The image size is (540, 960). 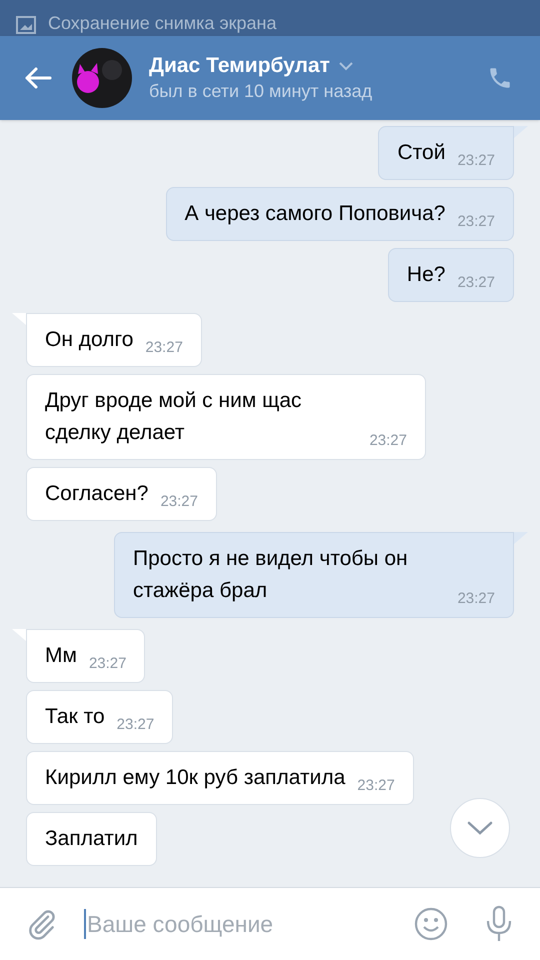 I want to click on screenshot-icon, so click(x=26, y=25).